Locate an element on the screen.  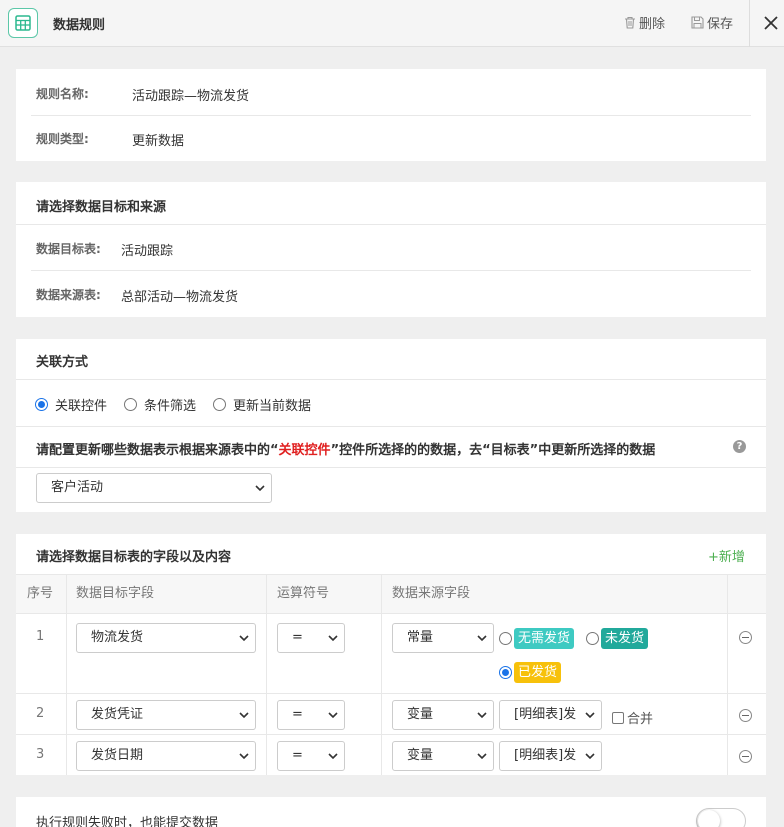
target-field-select: 发货凭证 is located at coordinates (166, 715).